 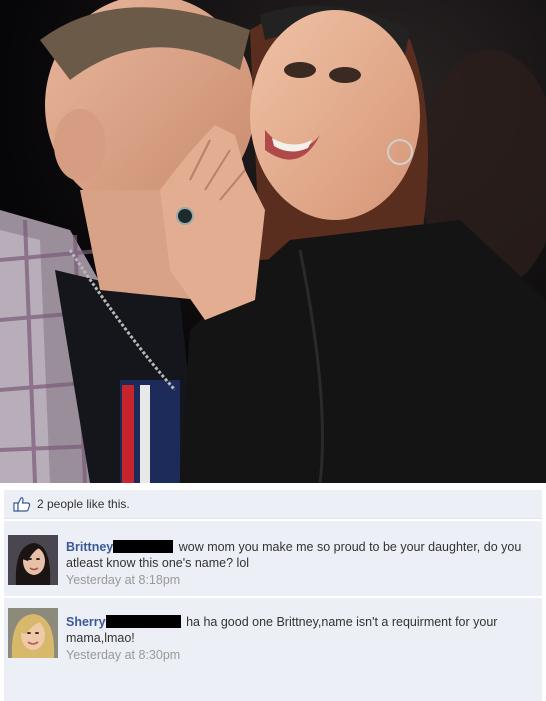 What do you see at coordinates (273, 504) in the screenshot?
I see `likes-bar: 2 people like this.` at bounding box center [273, 504].